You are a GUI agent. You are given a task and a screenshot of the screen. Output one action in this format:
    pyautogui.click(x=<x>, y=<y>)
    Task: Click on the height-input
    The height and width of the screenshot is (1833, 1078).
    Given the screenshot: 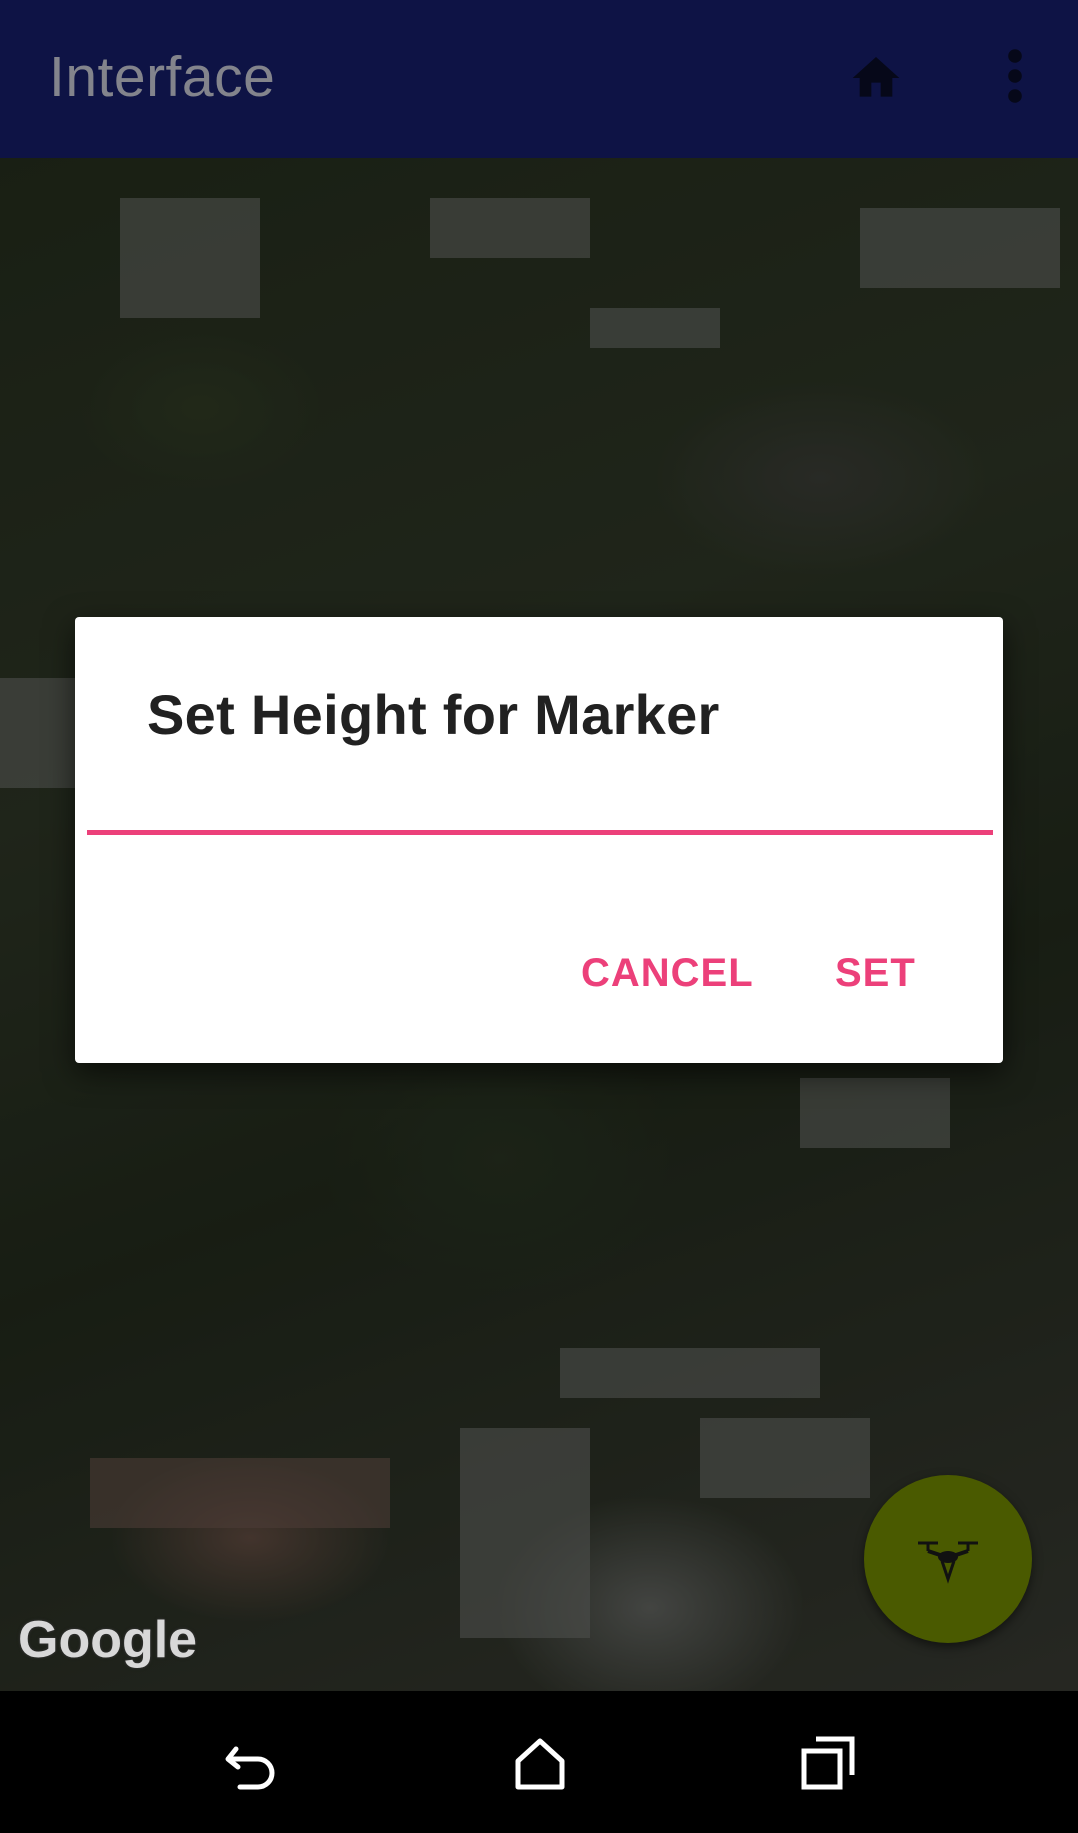 What is the action you would take?
    pyautogui.click(x=540, y=811)
    